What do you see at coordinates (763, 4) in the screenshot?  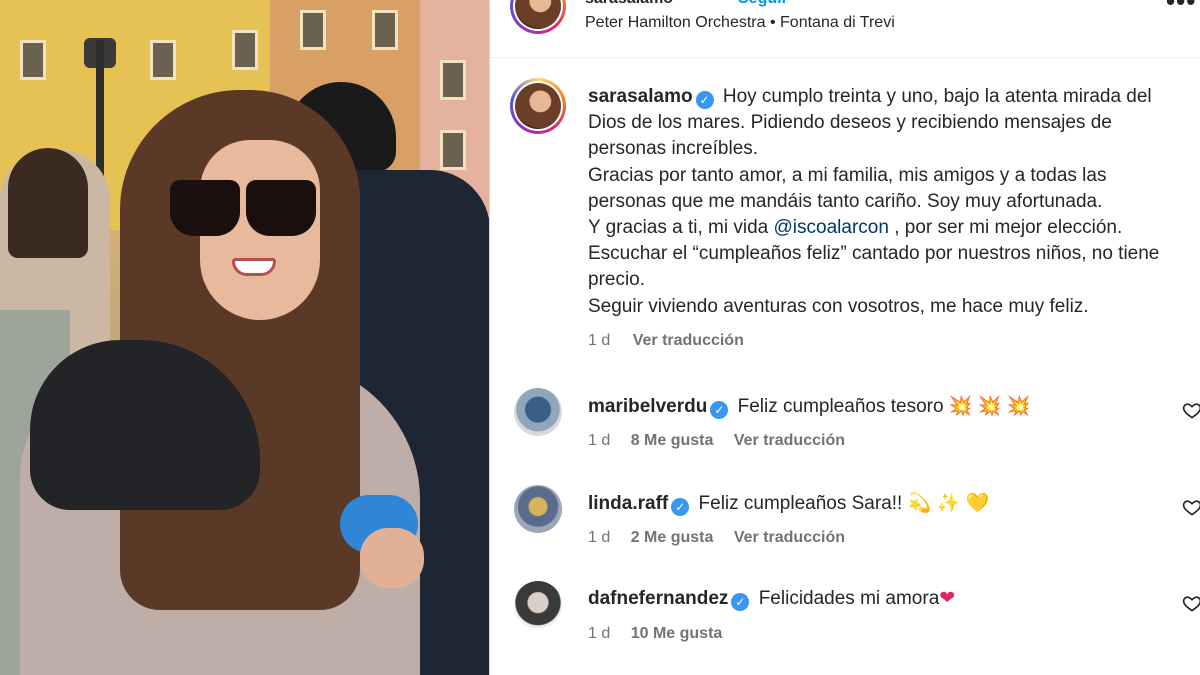 I see `follow-button: Seguir` at bounding box center [763, 4].